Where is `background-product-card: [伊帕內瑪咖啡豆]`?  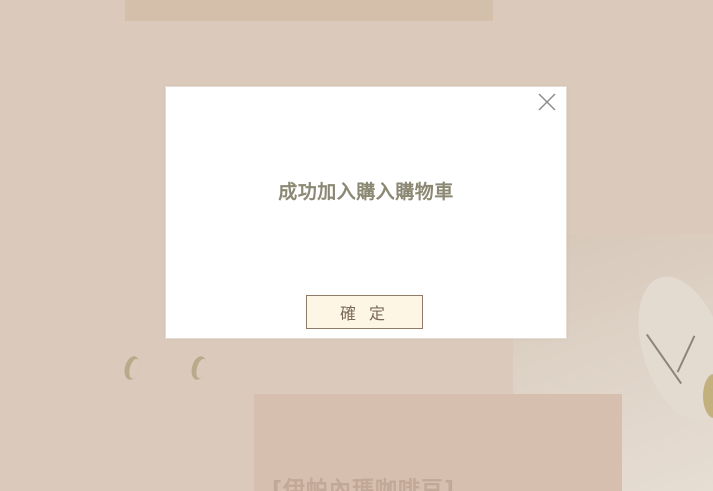 background-product-card: [伊帕內瑪咖啡豆] is located at coordinates (438, 442).